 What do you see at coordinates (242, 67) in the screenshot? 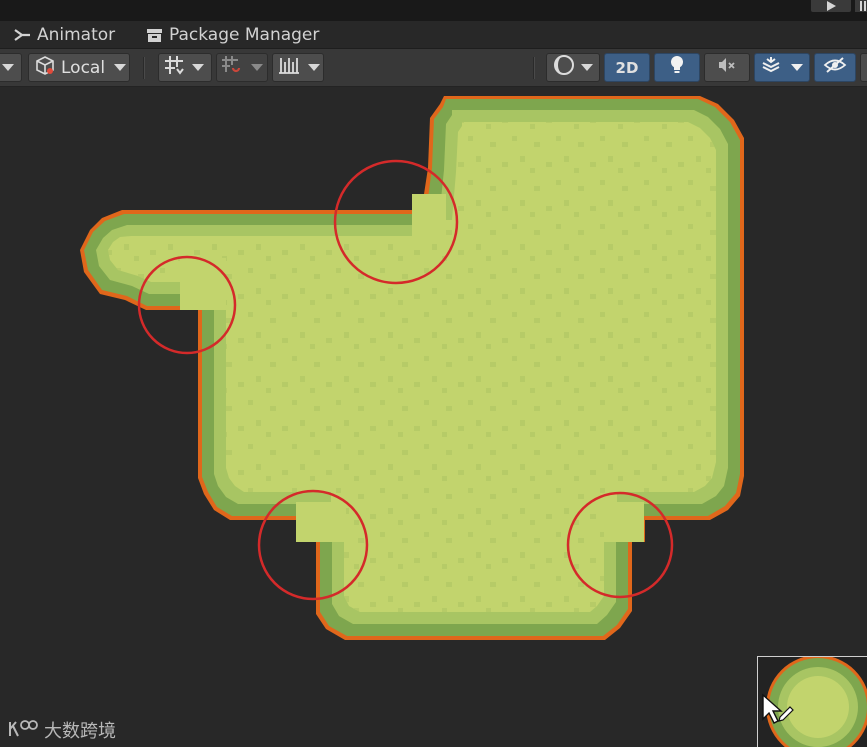
I see `increment-snap-dropdown` at bounding box center [242, 67].